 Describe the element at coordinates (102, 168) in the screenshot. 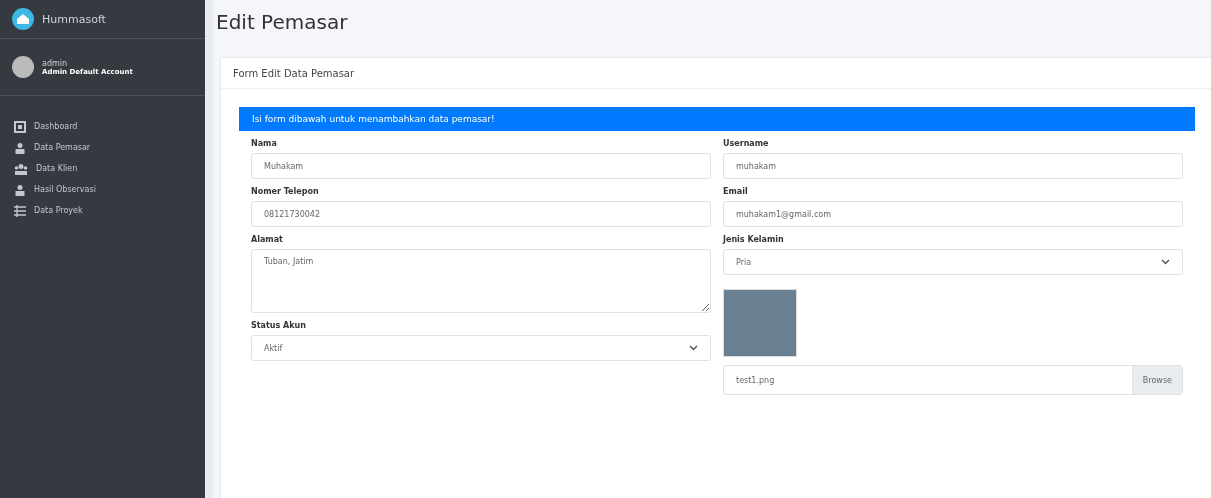

I see `nav-item: Data Klien` at that location.